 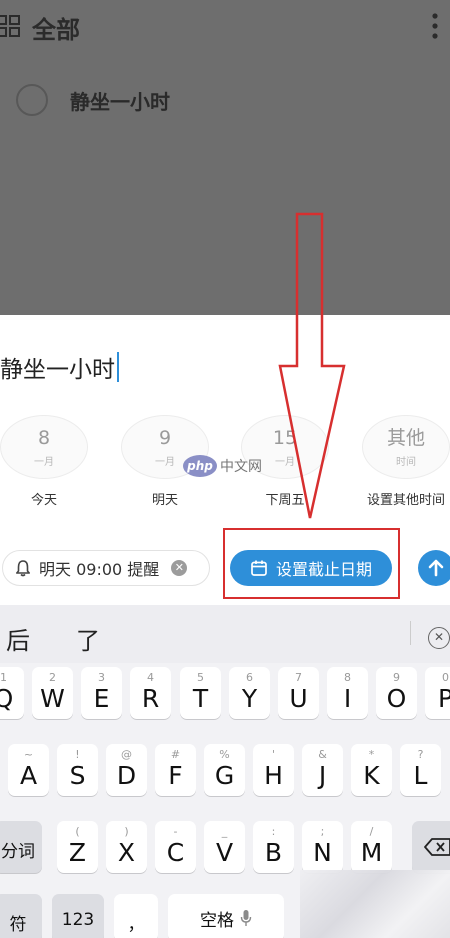 I want to click on key-p: 0P, so click(x=437, y=693).